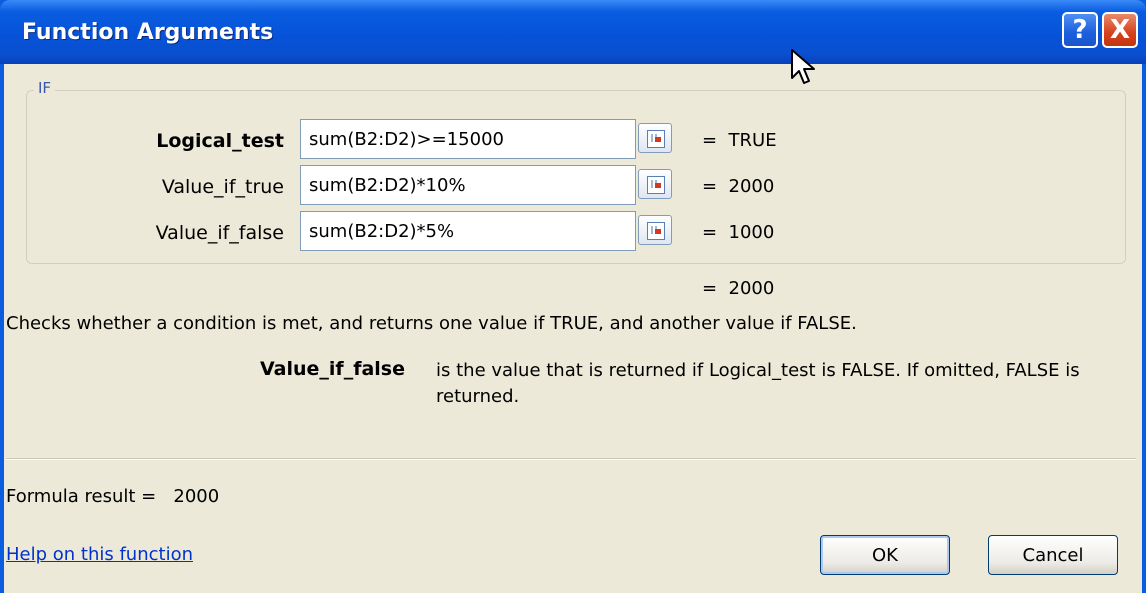  Describe the element at coordinates (468, 139) in the screenshot. I see `logical-test-input` at that location.